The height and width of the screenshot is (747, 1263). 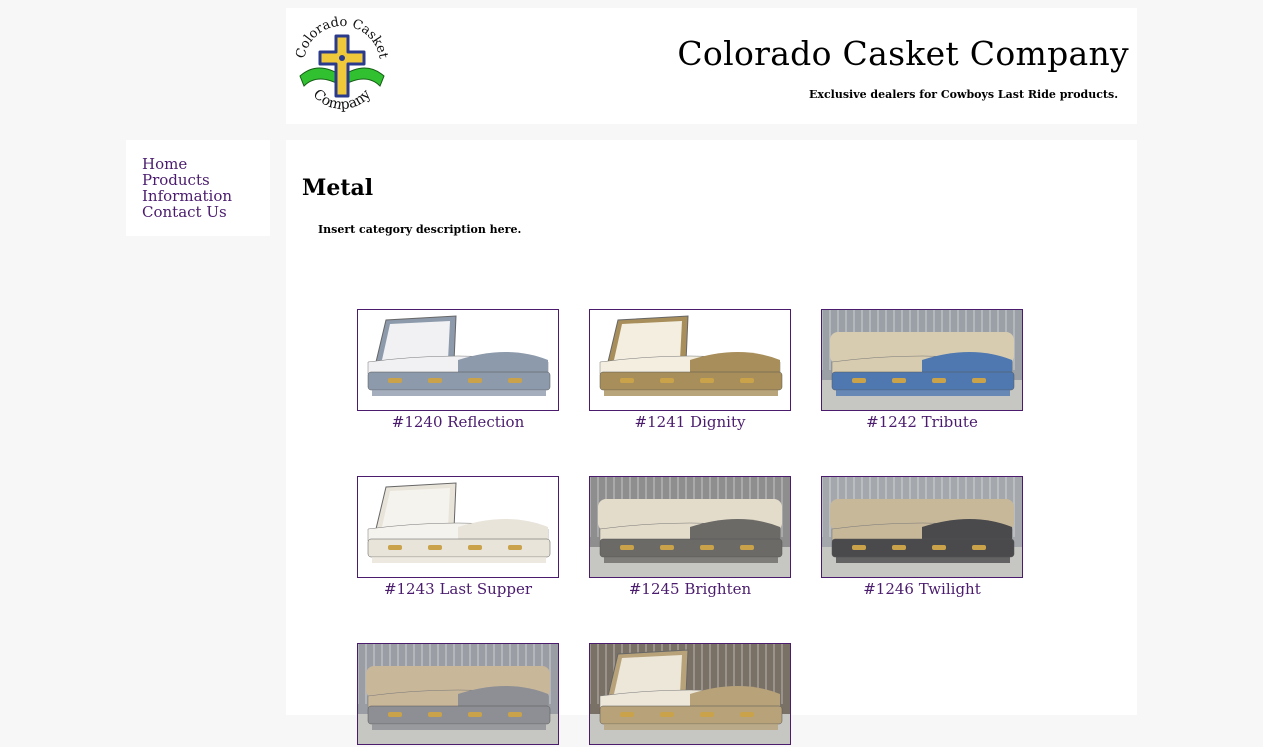 I want to click on product-item: #1246 Twilight, so click(x=922, y=537).